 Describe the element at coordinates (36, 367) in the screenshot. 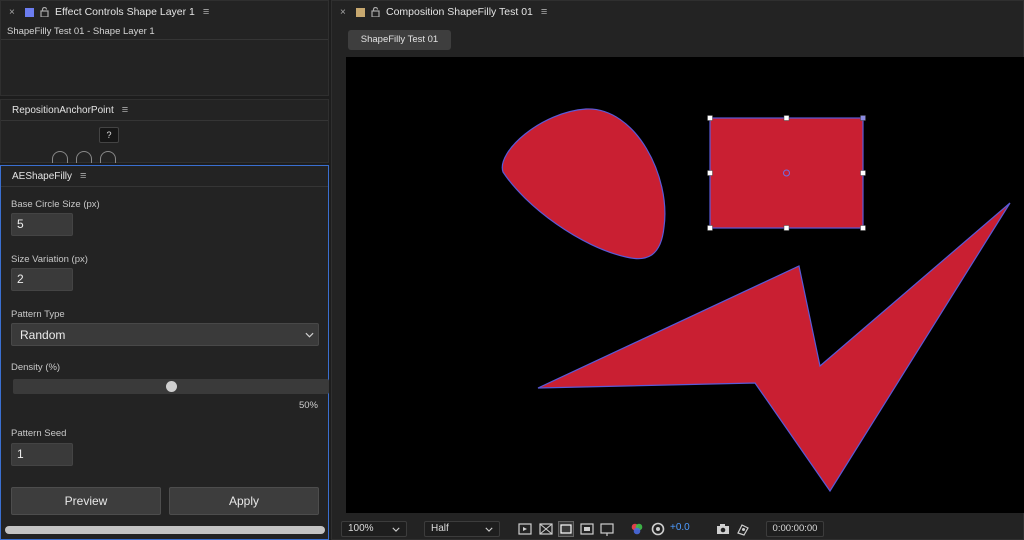

I see `density-label: Density (%)` at that location.